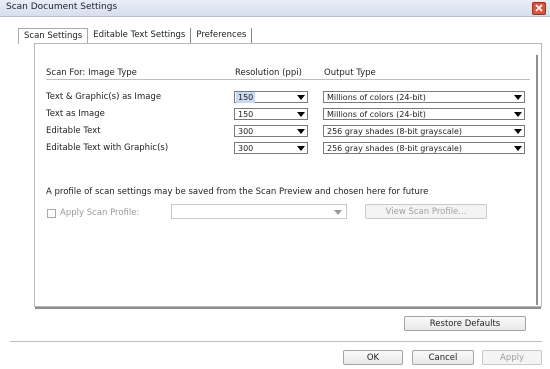 The image size is (550, 369). What do you see at coordinates (539, 8) in the screenshot?
I see `close-icon` at bounding box center [539, 8].